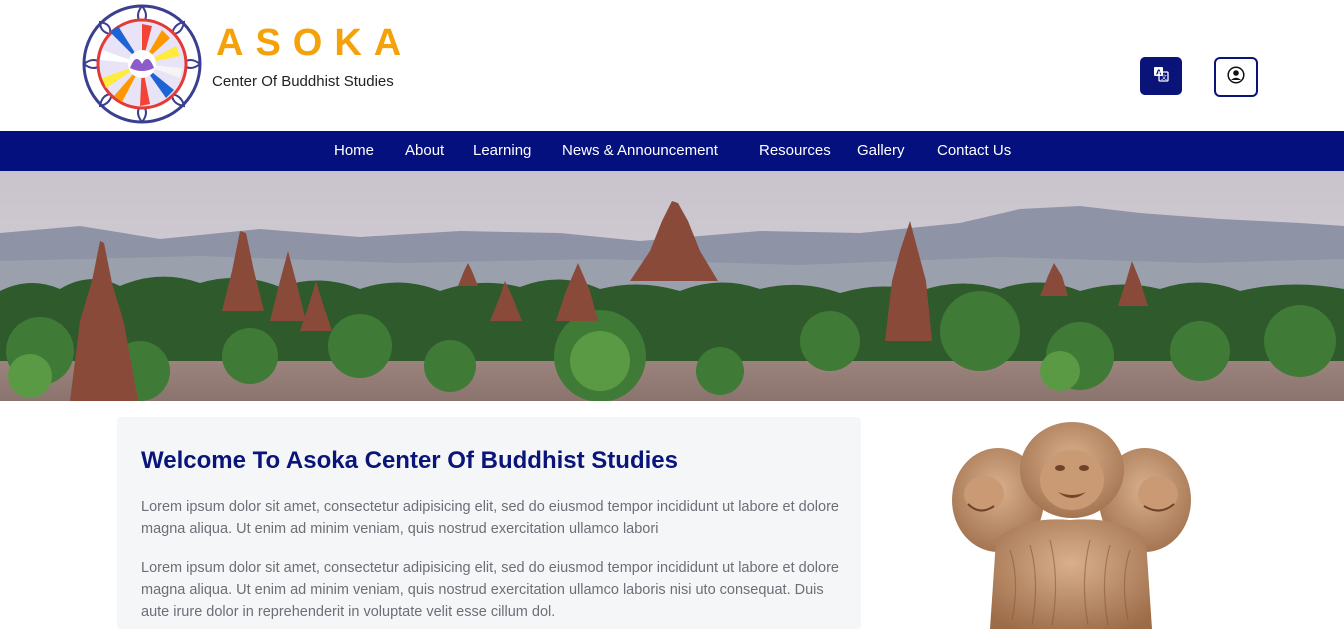 The width and height of the screenshot is (1344, 629). What do you see at coordinates (354, 150) in the screenshot?
I see `nav-home: Home` at bounding box center [354, 150].